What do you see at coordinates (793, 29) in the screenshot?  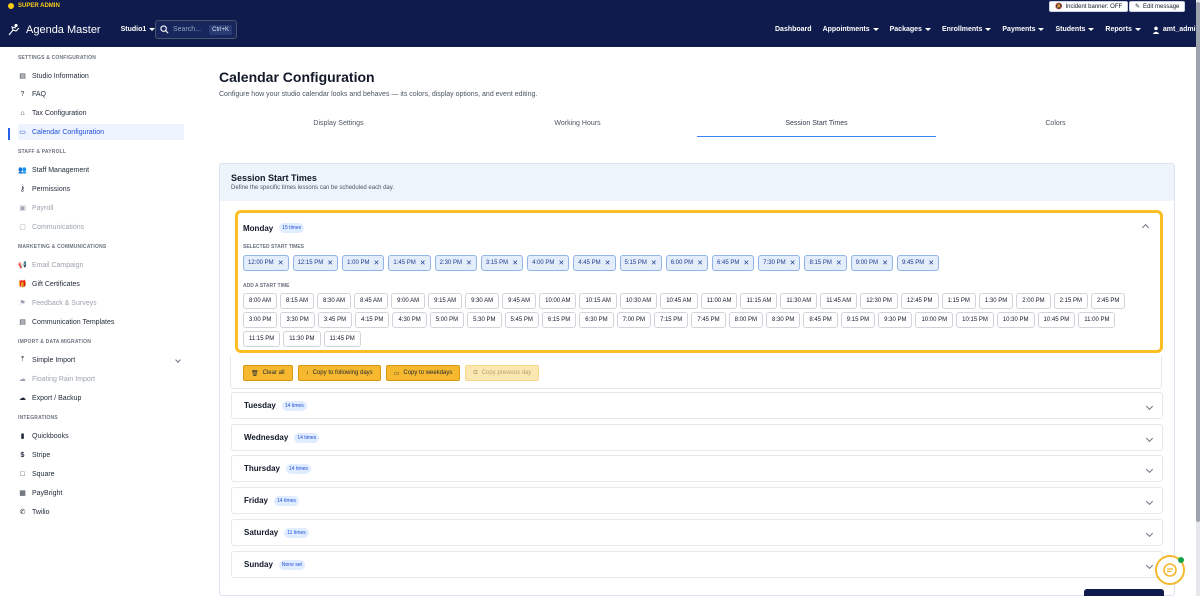 I see `nav-dashboard: Dashboard` at bounding box center [793, 29].